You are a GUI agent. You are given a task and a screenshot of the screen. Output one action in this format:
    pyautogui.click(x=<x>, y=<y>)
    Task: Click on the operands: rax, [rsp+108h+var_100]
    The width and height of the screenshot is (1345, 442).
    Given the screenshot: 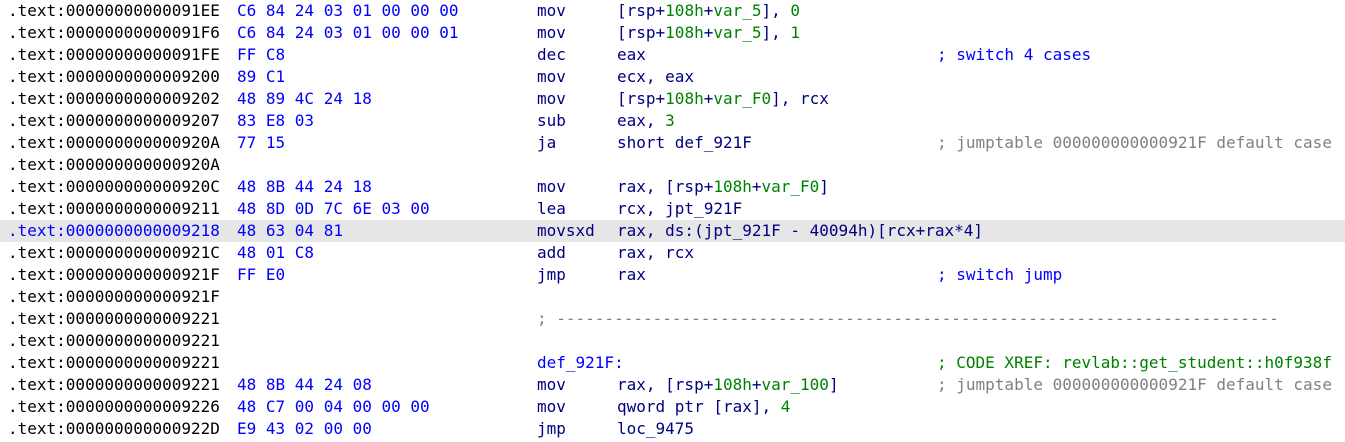 What is the action you would take?
    pyautogui.click(x=728, y=385)
    